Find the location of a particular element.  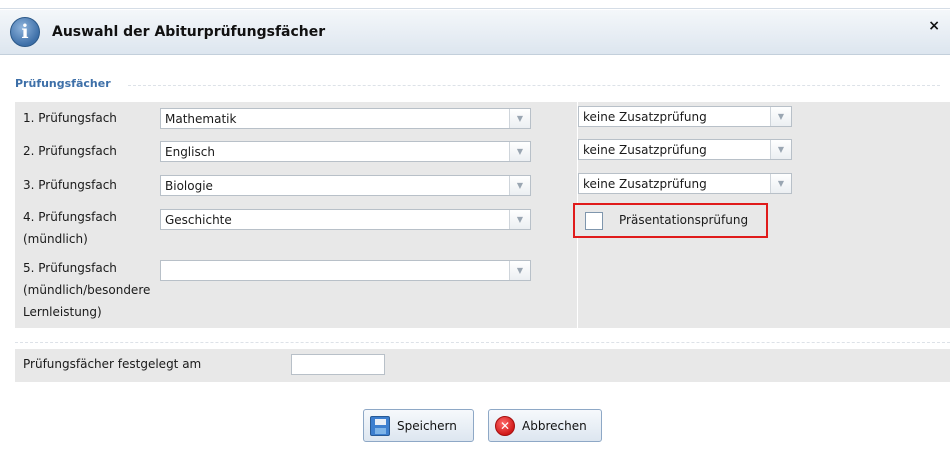

subject-row-4: 4. Prüfungsfach (mündlich) Geschichte ▼ is located at coordinates (482, 228).